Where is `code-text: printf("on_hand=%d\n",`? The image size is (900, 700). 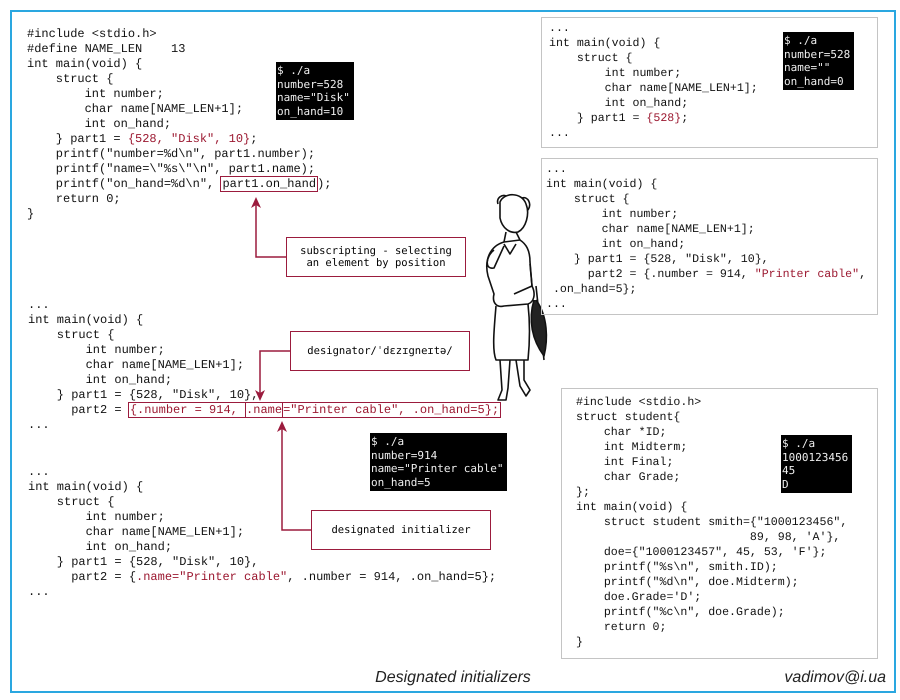
code-text: printf("on_hand=%d\n", is located at coordinates (135, 184).